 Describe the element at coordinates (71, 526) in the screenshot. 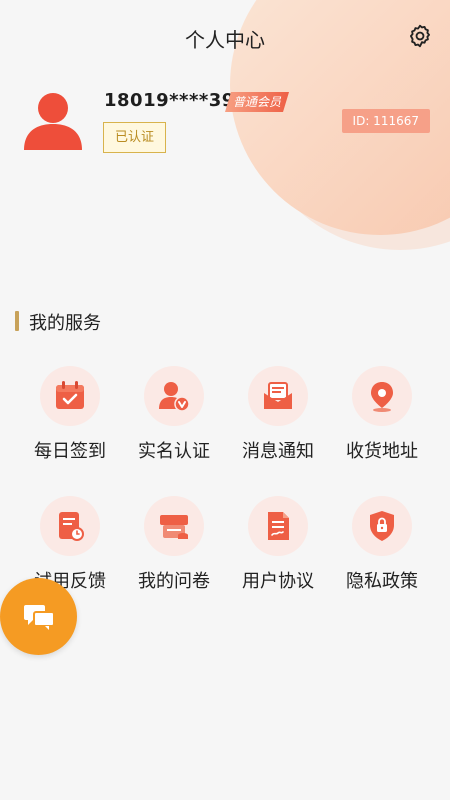

I see `feedback-doc-icon` at that location.